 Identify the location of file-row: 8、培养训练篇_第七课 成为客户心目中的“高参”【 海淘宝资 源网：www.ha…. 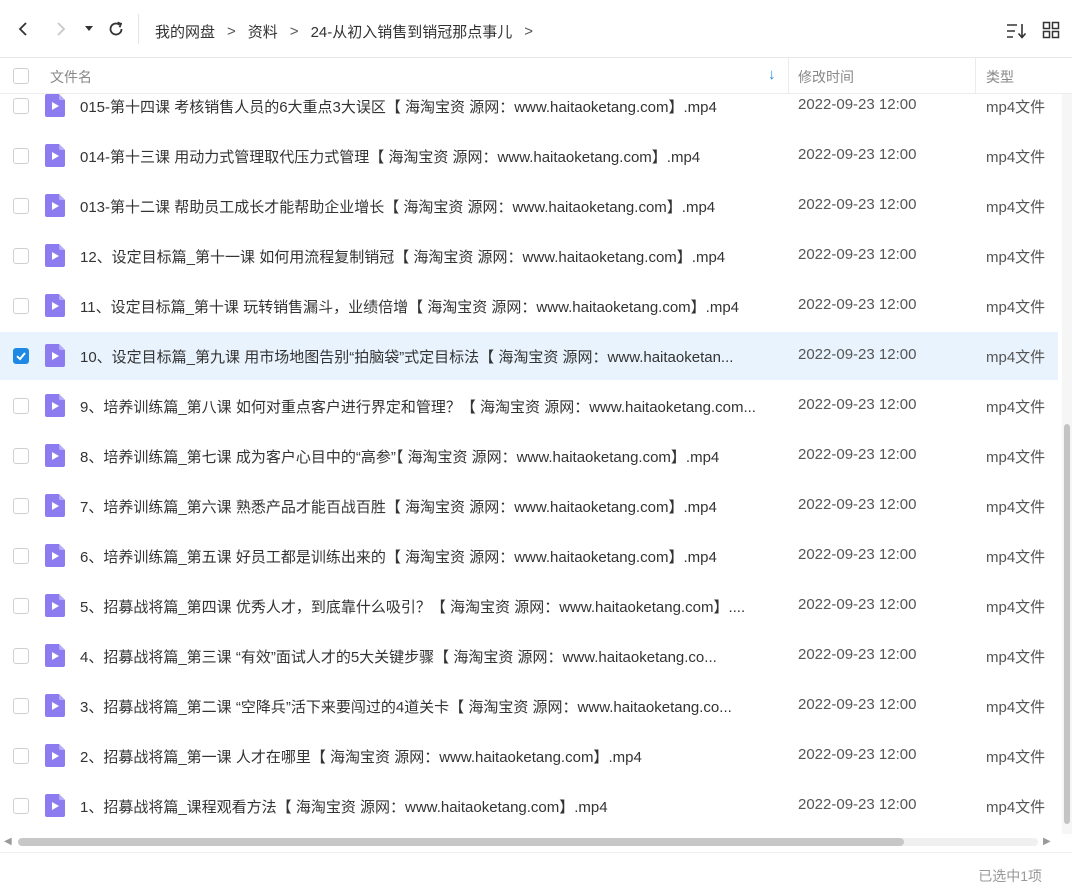
(529, 456).